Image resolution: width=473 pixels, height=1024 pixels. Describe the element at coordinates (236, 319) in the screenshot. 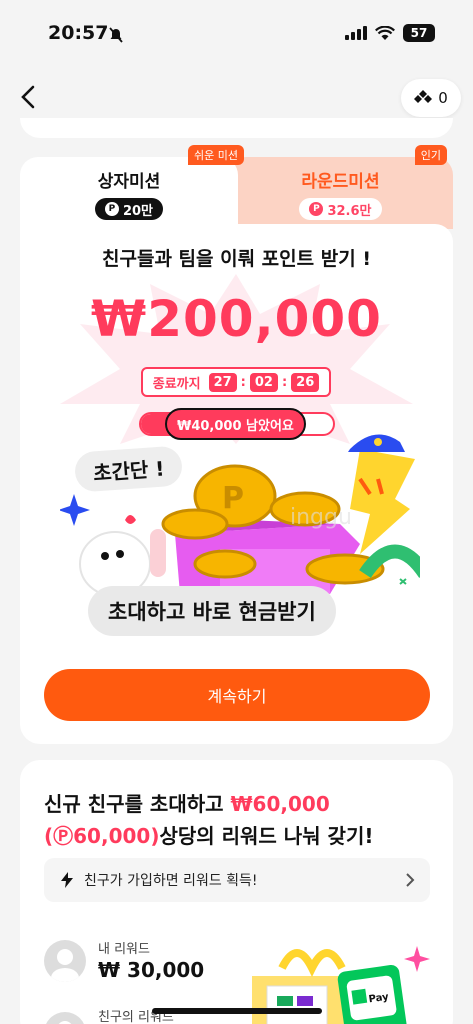

I see `reward-amount: ₩200,000` at that location.